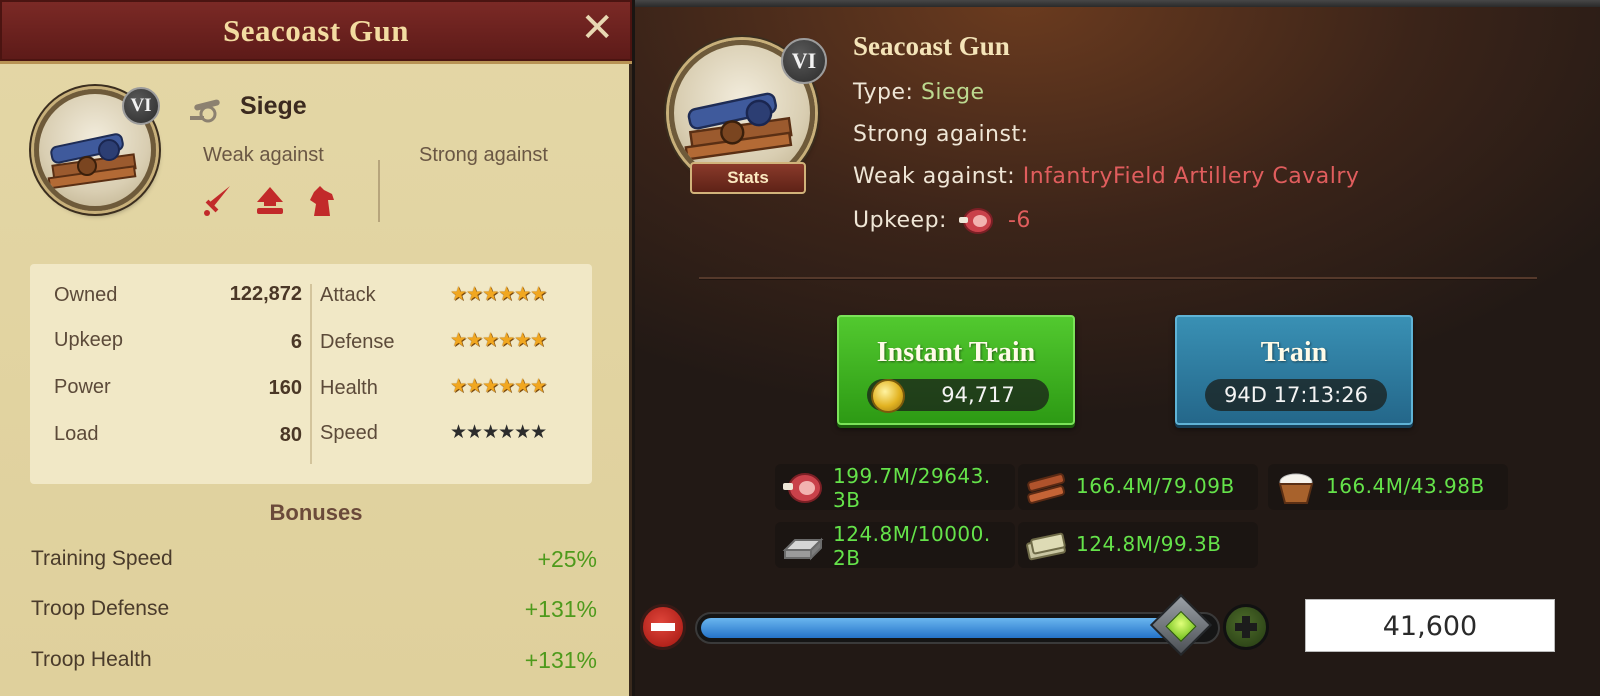  Describe the element at coordinates (205, 111) in the screenshot. I see `siege-type-icon` at that location.